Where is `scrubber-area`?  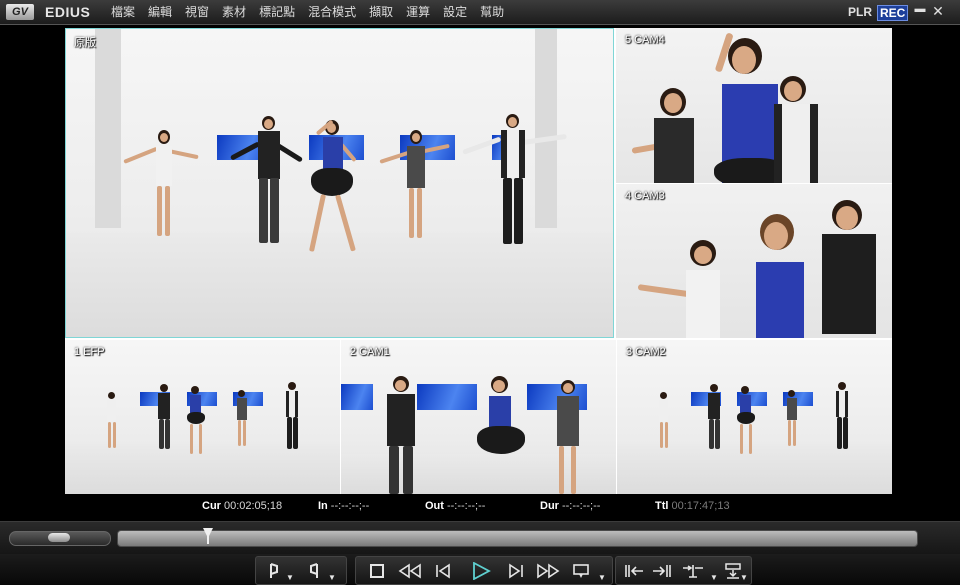
scrubber-area is located at coordinates (480, 537).